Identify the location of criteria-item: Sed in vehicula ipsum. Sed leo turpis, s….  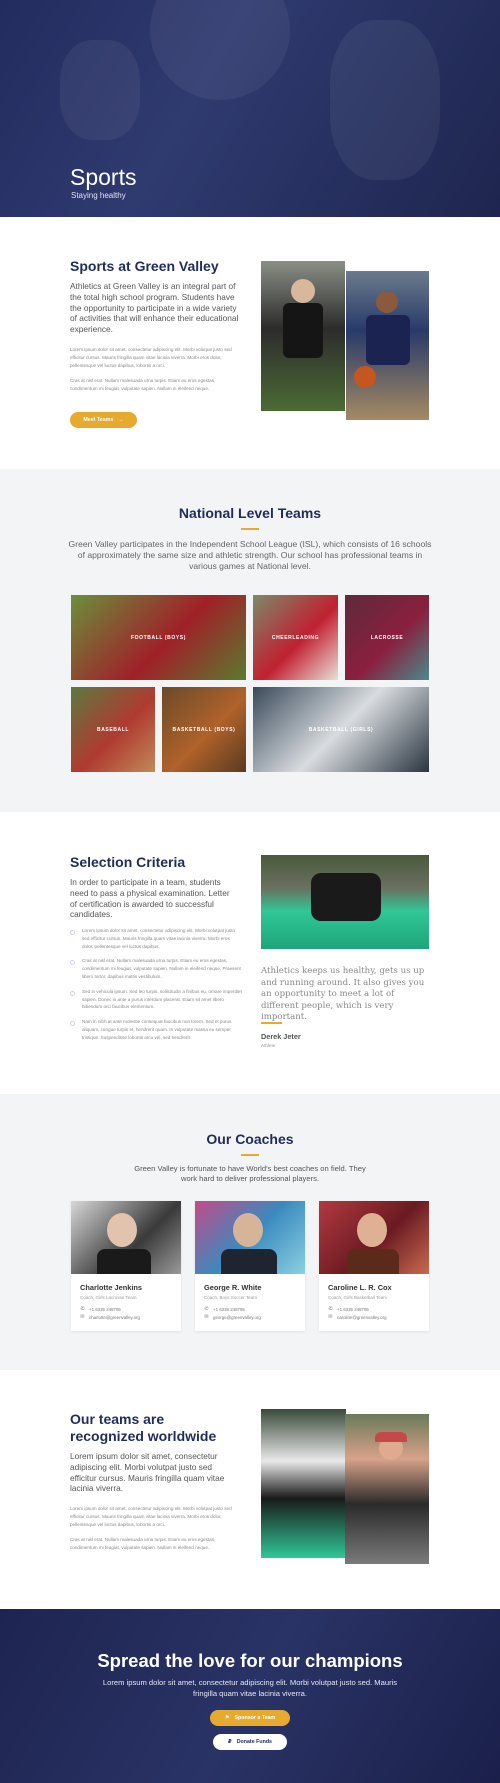
(156, 999).